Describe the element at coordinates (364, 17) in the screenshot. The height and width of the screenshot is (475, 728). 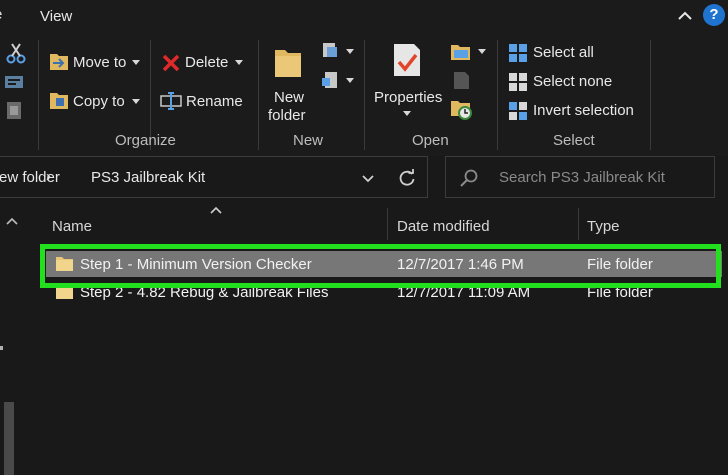
I see `menu-bar: e View ?` at that location.